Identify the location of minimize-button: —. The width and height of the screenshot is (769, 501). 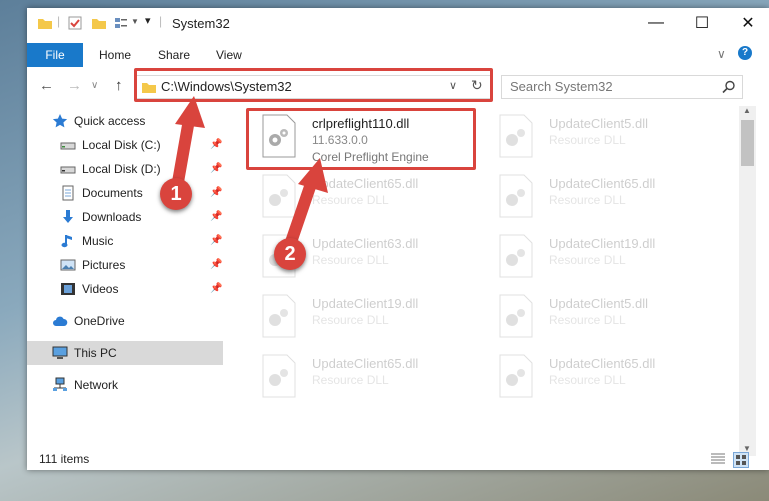
(656, 23).